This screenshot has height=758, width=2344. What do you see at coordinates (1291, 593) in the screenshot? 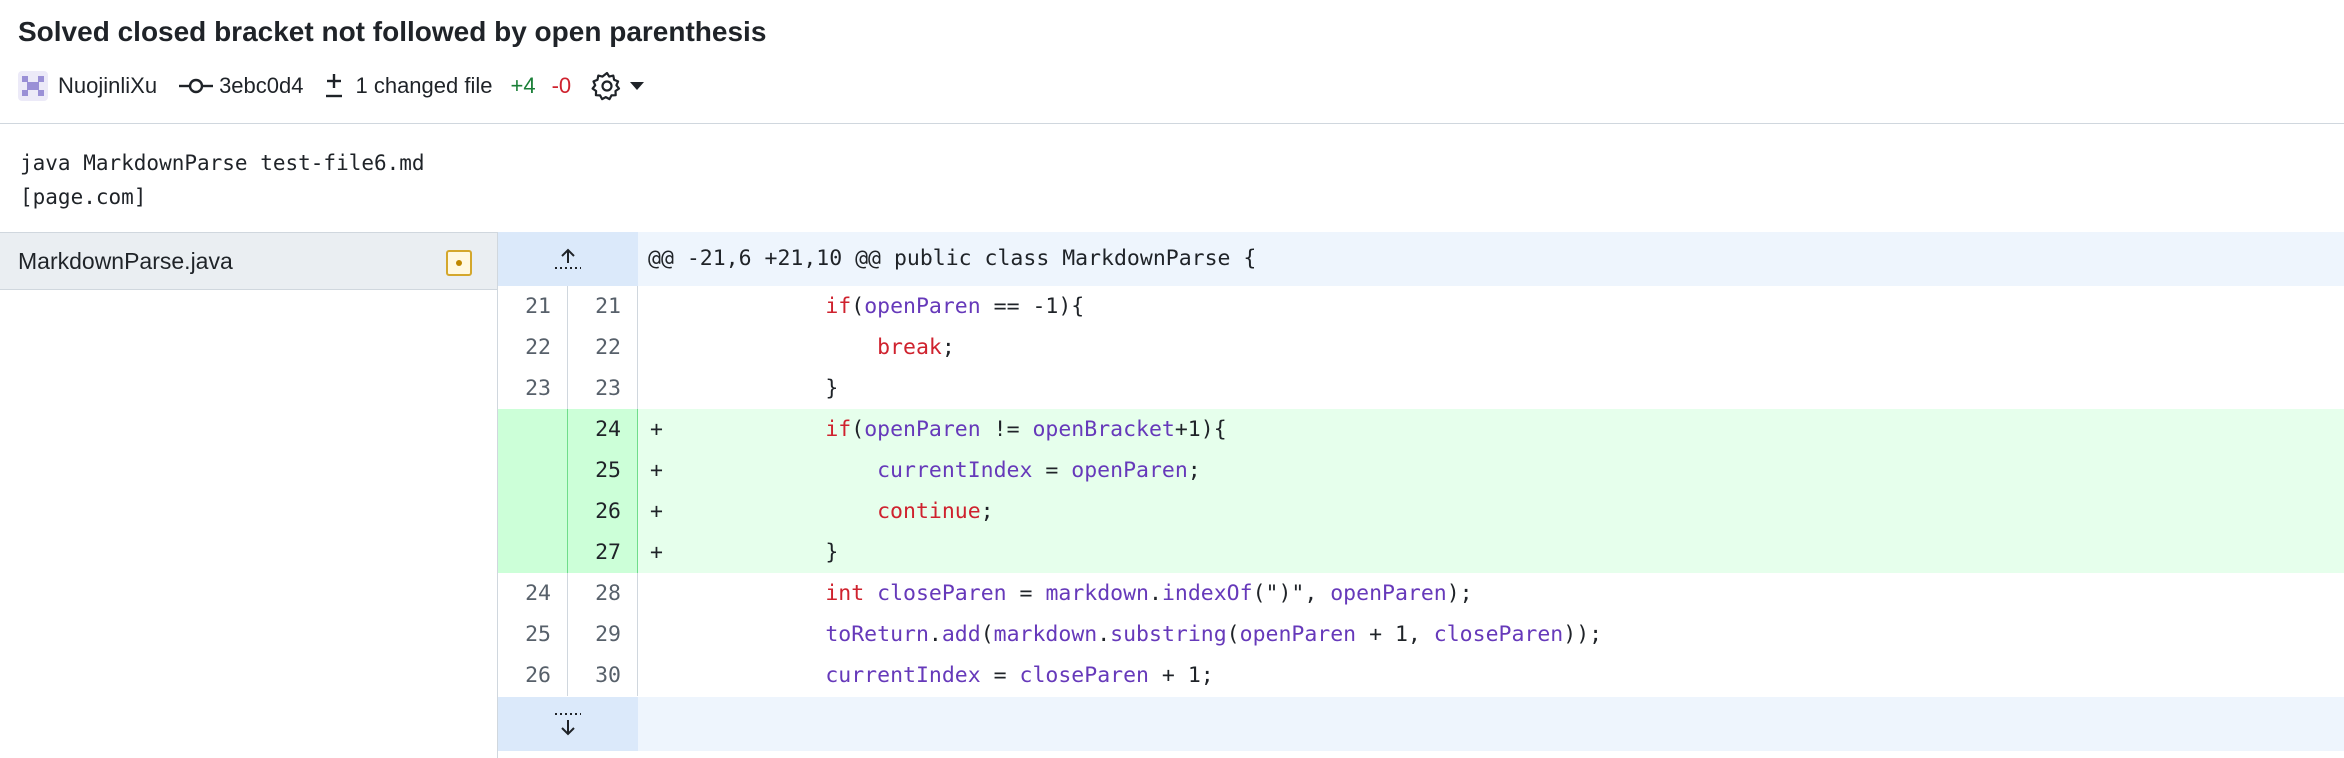
I see `code-text: (")",` at bounding box center [1291, 593].